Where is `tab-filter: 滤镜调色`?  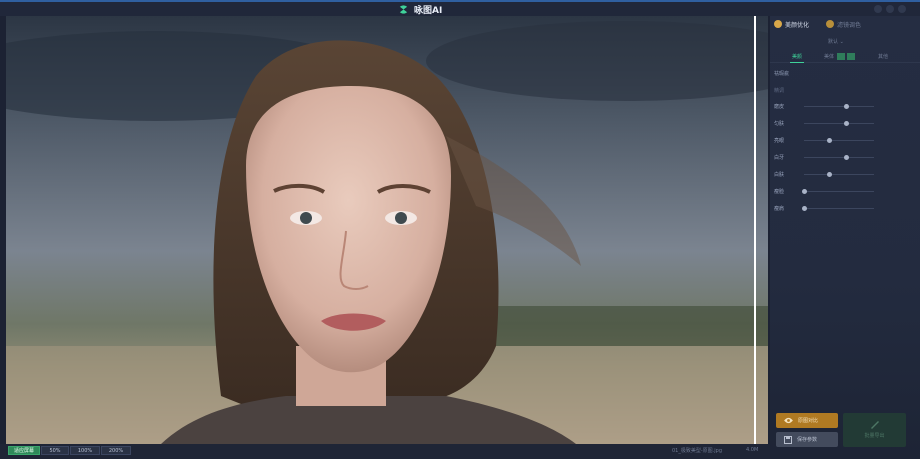 tab-filter: 滤镜调色 is located at coordinates (843, 24).